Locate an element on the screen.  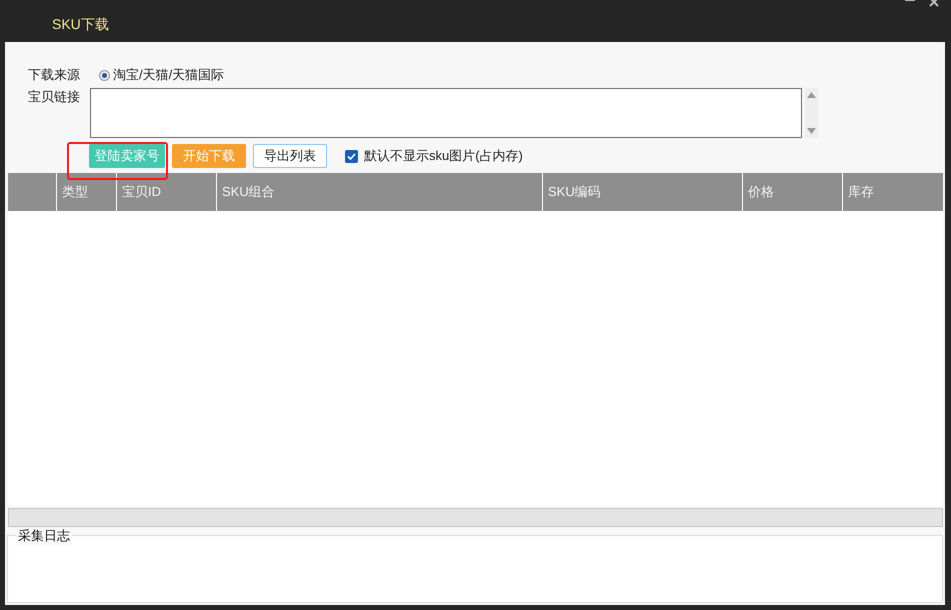
log-title: 采集日志 is located at coordinates (44, 536).